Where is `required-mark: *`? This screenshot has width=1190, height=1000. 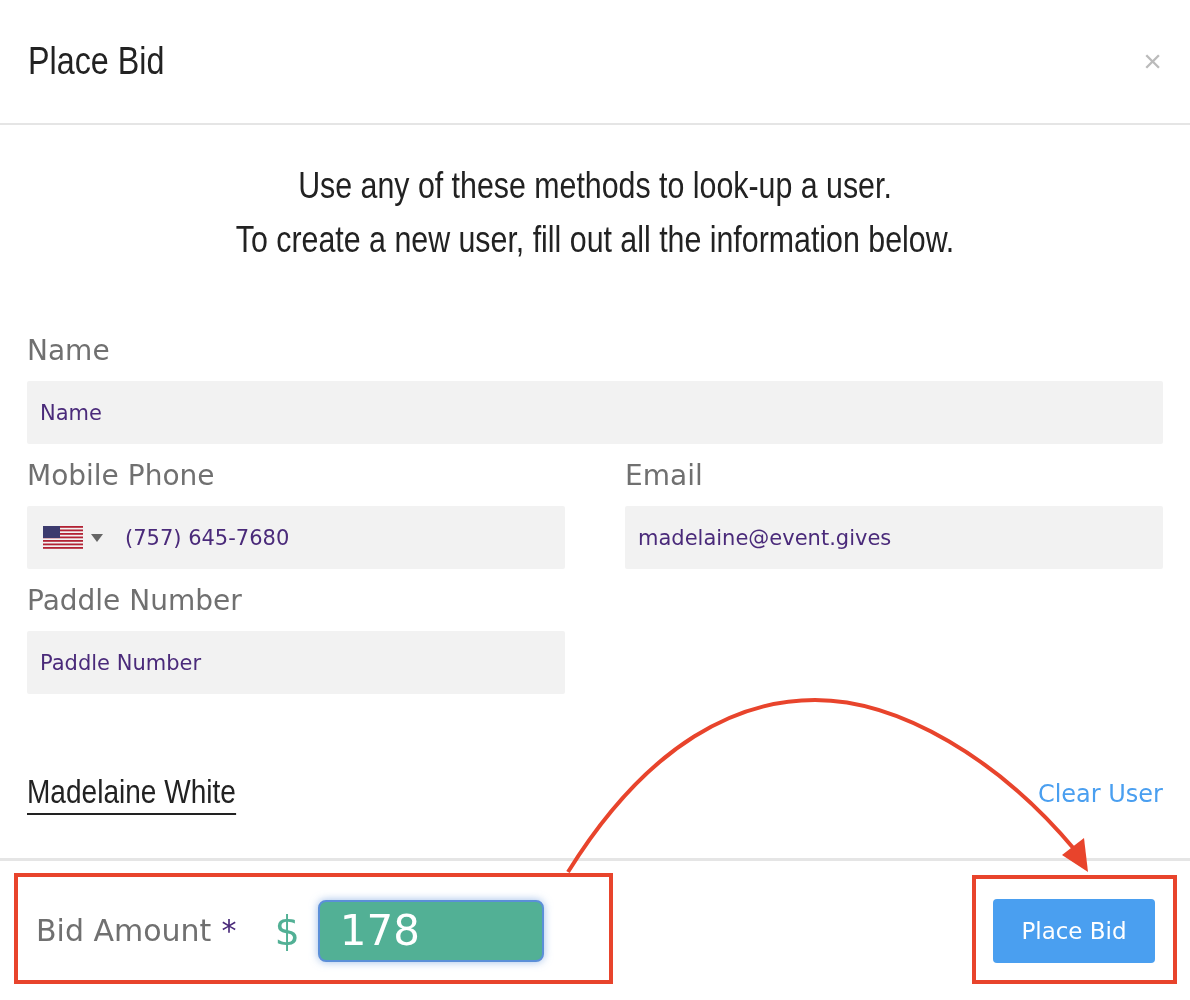
required-mark: * is located at coordinates (229, 930).